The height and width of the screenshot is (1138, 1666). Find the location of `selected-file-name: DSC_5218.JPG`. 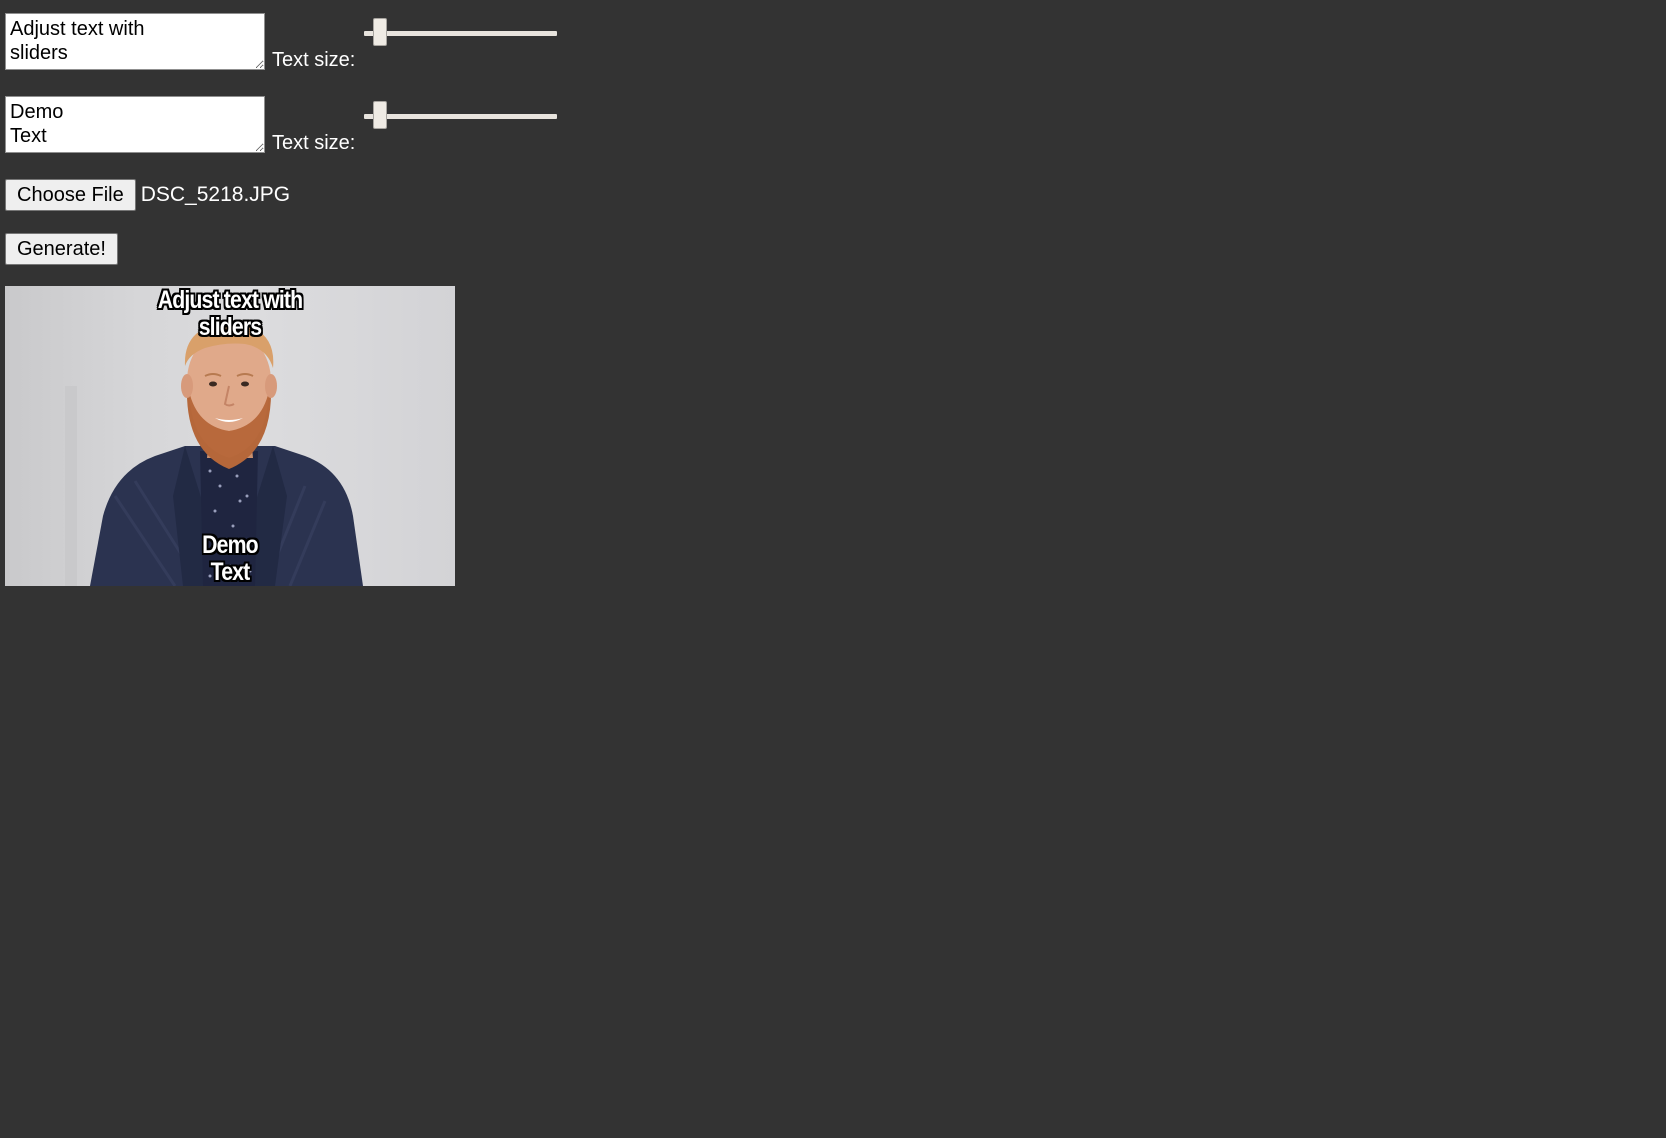

selected-file-name: DSC_5218.JPG is located at coordinates (215, 194).